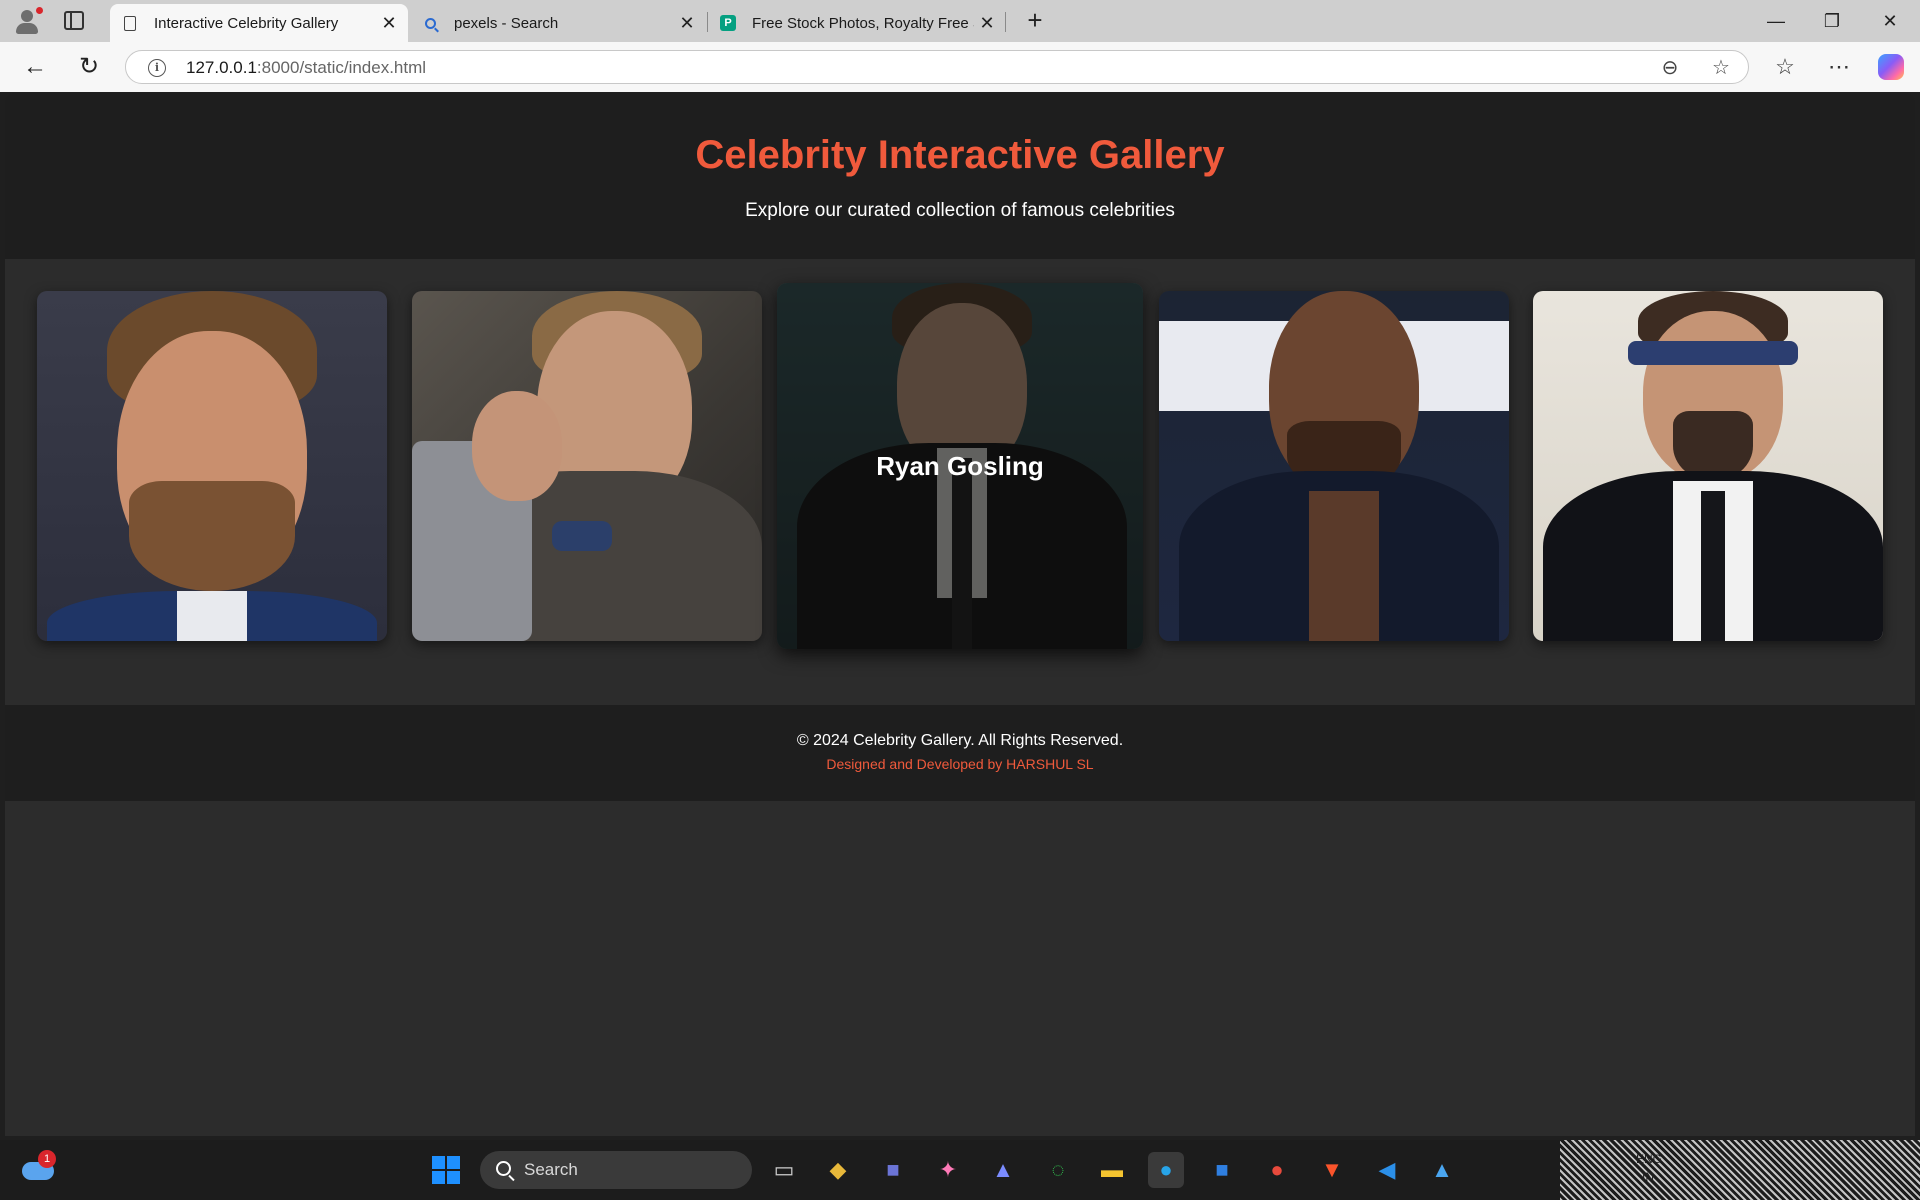 Image resolution: width=1920 pixels, height=1200 pixels. Describe the element at coordinates (1058, 1170) in the screenshot. I see `app-icon: ◌` at that location.